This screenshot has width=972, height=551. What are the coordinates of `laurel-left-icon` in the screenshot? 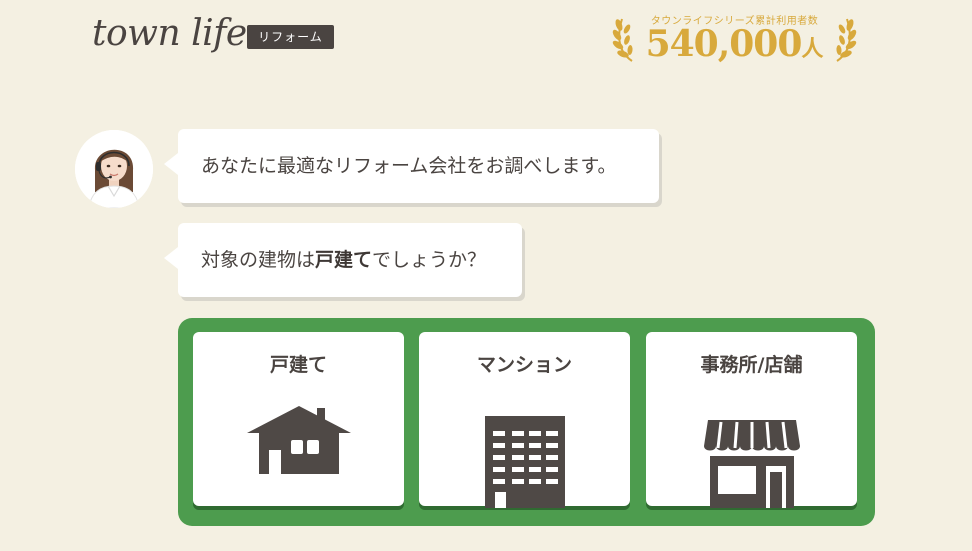 It's located at (622, 40).